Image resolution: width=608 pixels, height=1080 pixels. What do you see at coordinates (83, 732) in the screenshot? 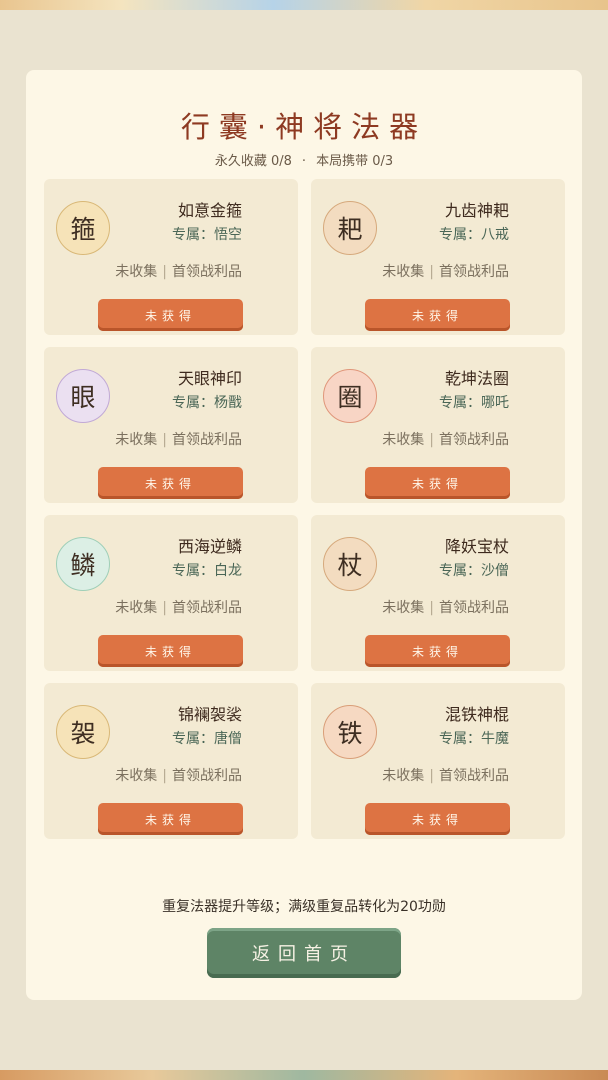
I see `item-glyph-icon: 袈` at bounding box center [83, 732].